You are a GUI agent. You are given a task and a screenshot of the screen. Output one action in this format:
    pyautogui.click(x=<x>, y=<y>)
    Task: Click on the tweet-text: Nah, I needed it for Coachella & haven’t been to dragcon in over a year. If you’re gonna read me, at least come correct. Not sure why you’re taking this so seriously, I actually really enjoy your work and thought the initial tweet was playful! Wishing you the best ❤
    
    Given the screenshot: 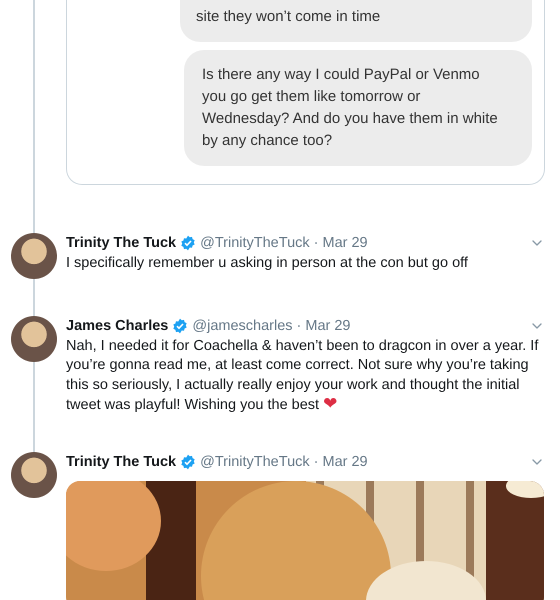 What is the action you would take?
    pyautogui.click(x=303, y=376)
    